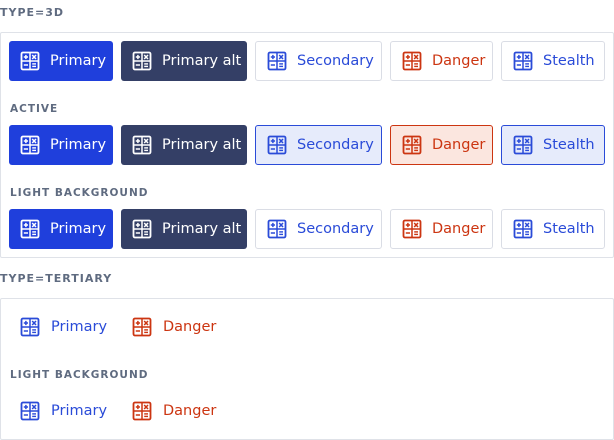  What do you see at coordinates (32, 12) in the screenshot?
I see `section-title-type-3d: TYPE=3D` at bounding box center [32, 12].